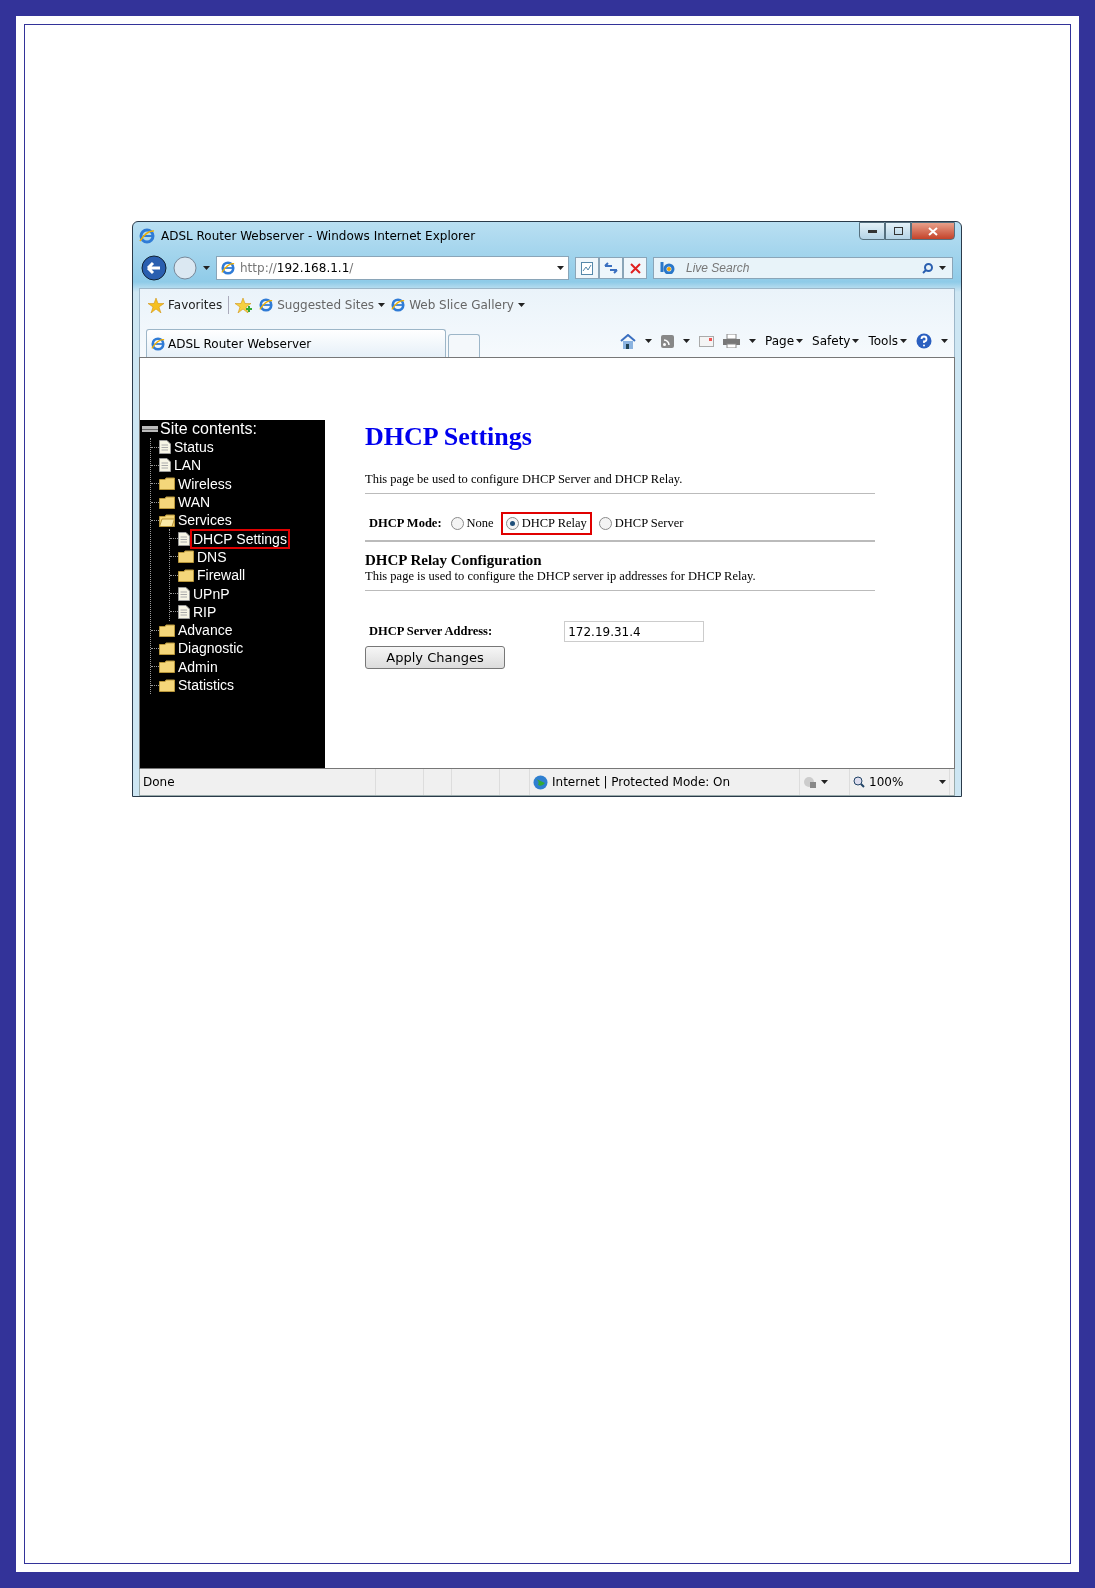  I want to click on close-icon, so click(933, 231).